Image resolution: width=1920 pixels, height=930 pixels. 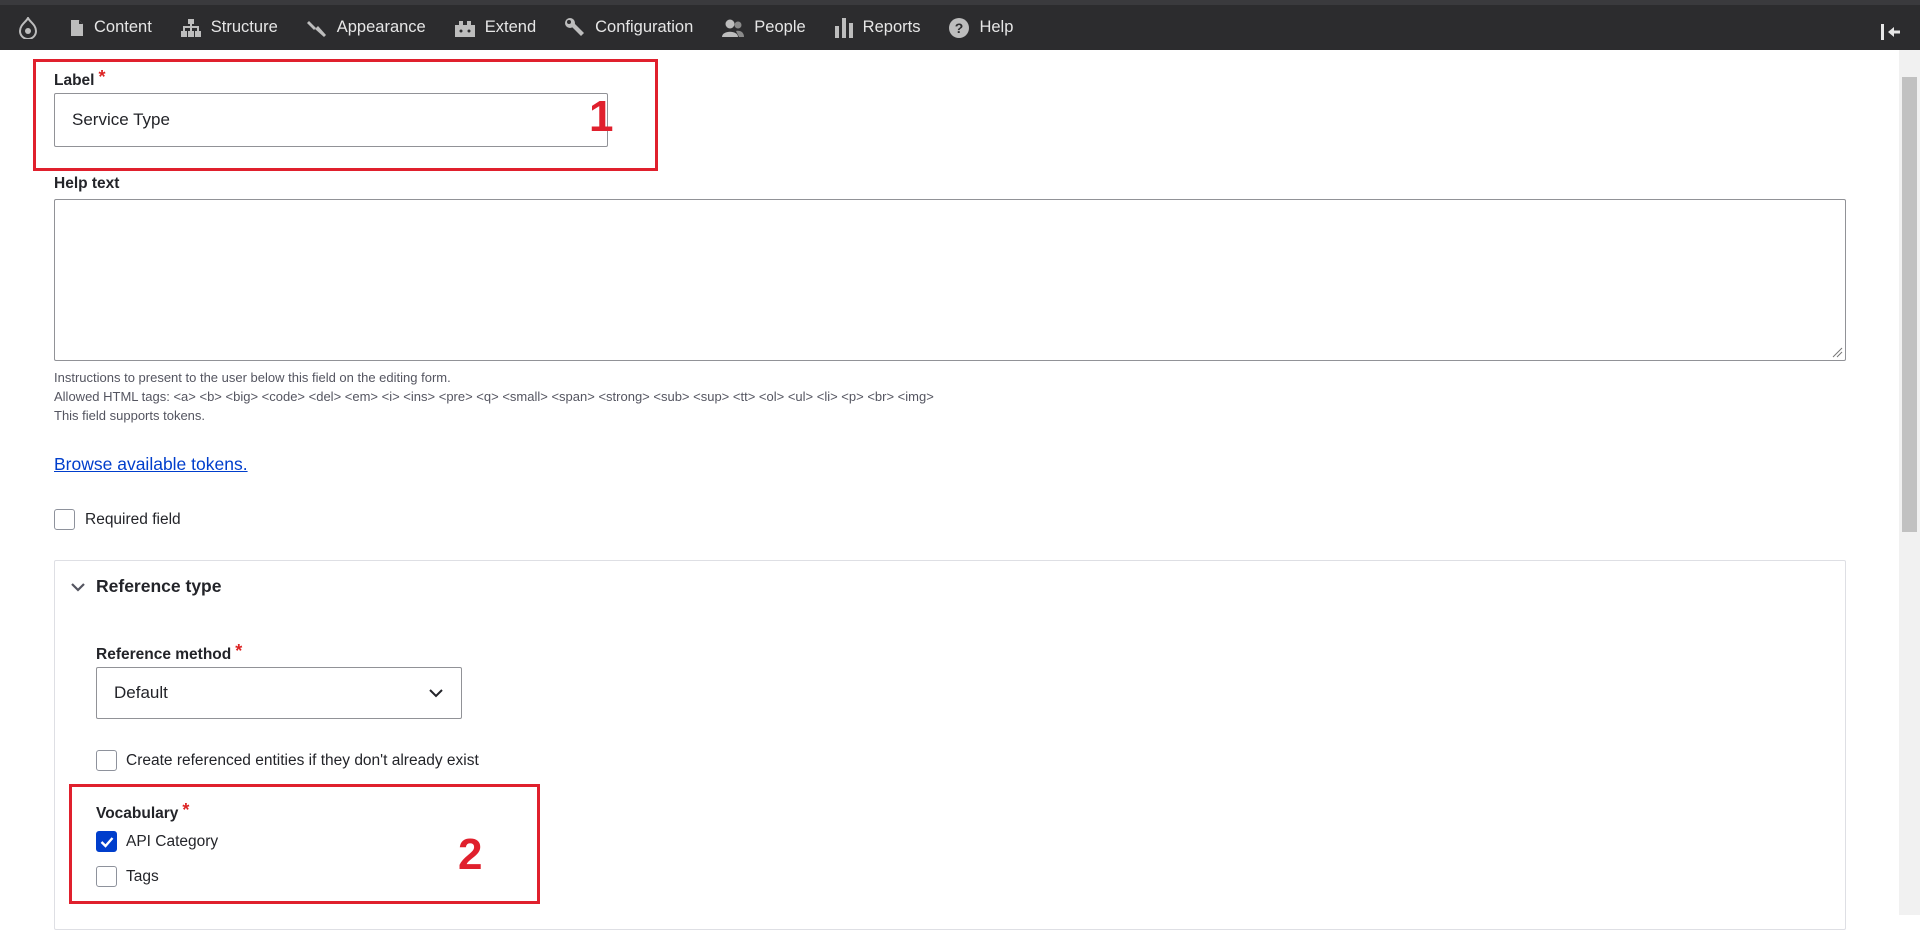 I want to click on toolbar-item-label: People, so click(x=780, y=27).